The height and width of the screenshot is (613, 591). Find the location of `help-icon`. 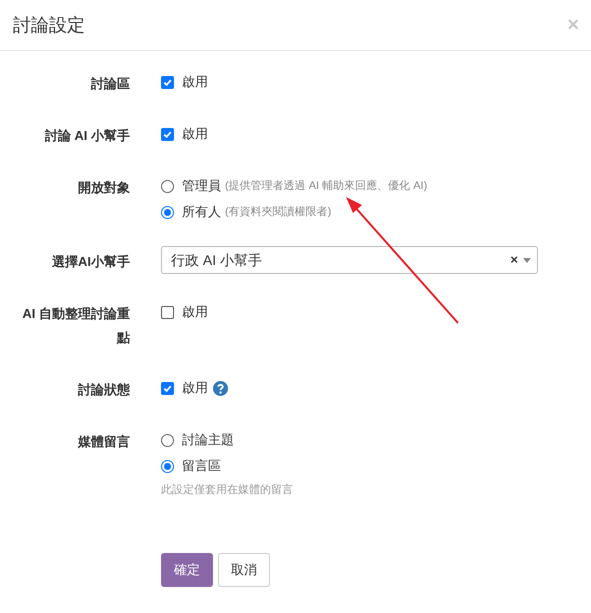

help-icon is located at coordinates (220, 388).